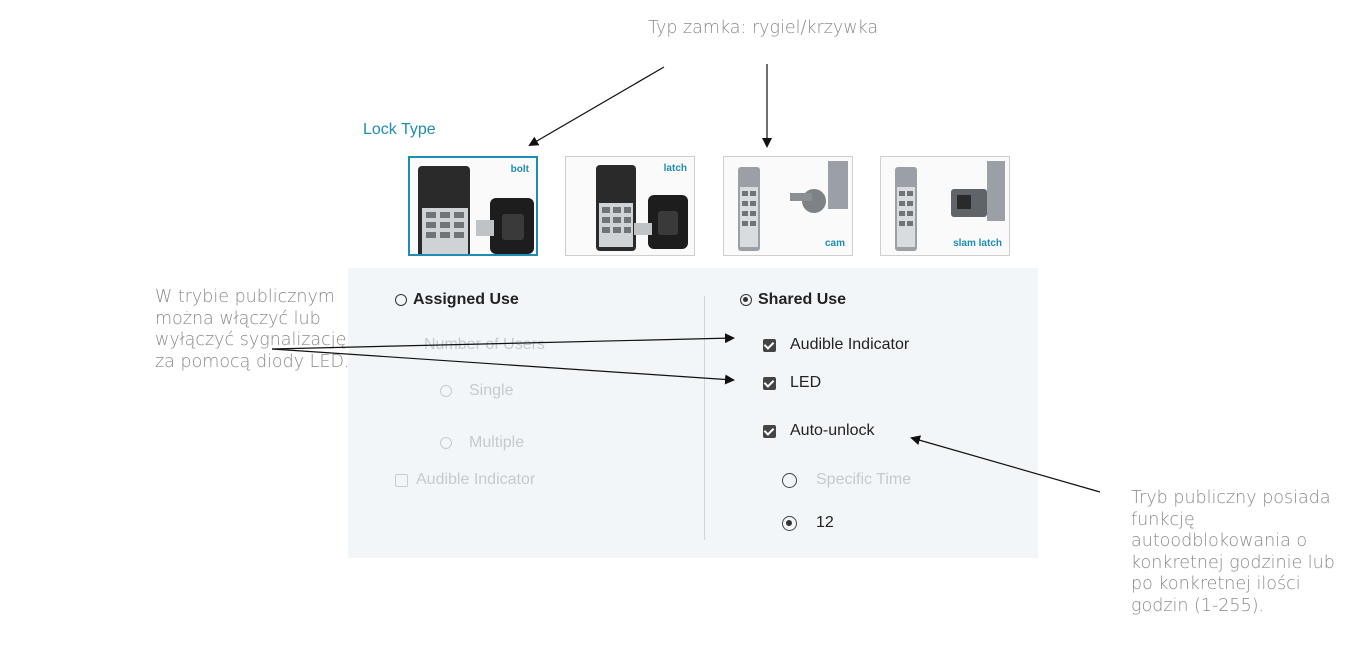 This screenshot has height=648, width=1370. What do you see at coordinates (503, 341) in the screenshot?
I see `arrow-to-audible` at bounding box center [503, 341].